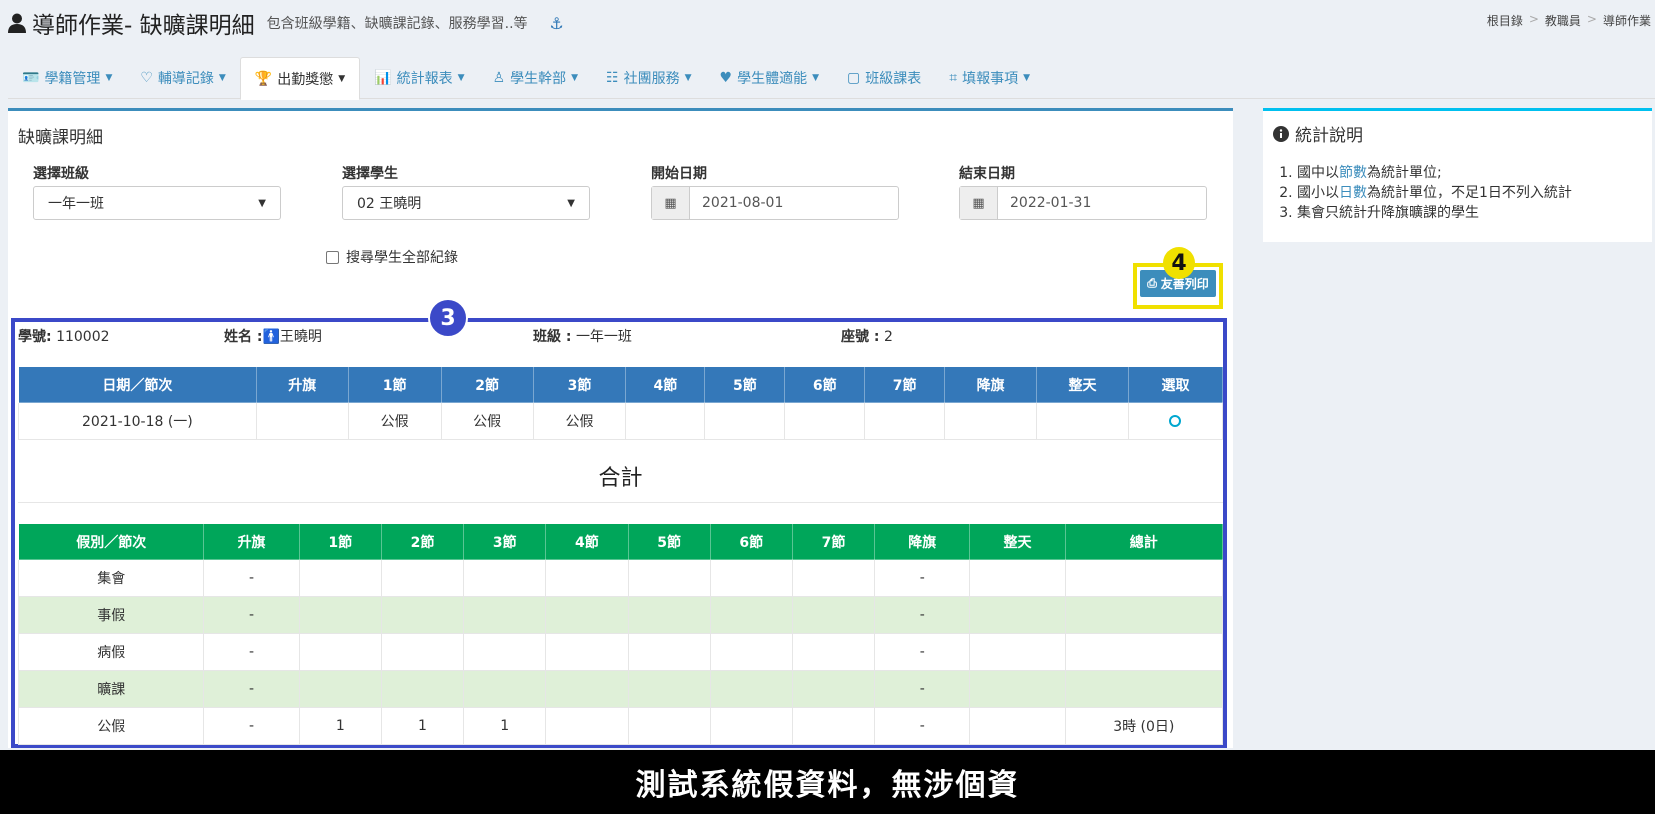 The width and height of the screenshot is (1655, 814). What do you see at coordinates (466, 203) in the screenshot?
I see `student-select: 02 王曉明 ▼` at bounding box center [466, 203].